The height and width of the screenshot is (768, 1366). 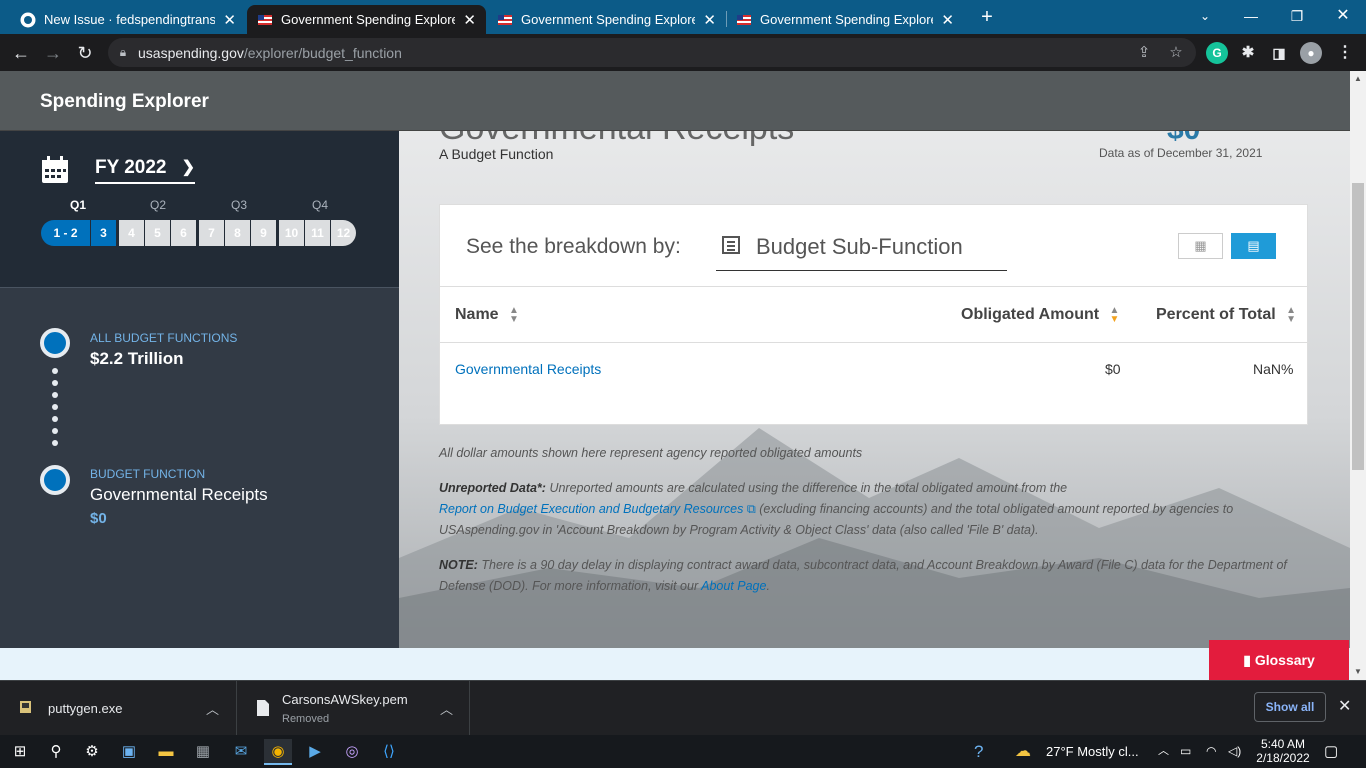 What do you see at coordinates (85, 53) in the screenshot?
I see `reload-icon: ↻` at bounding box center [85, 53].